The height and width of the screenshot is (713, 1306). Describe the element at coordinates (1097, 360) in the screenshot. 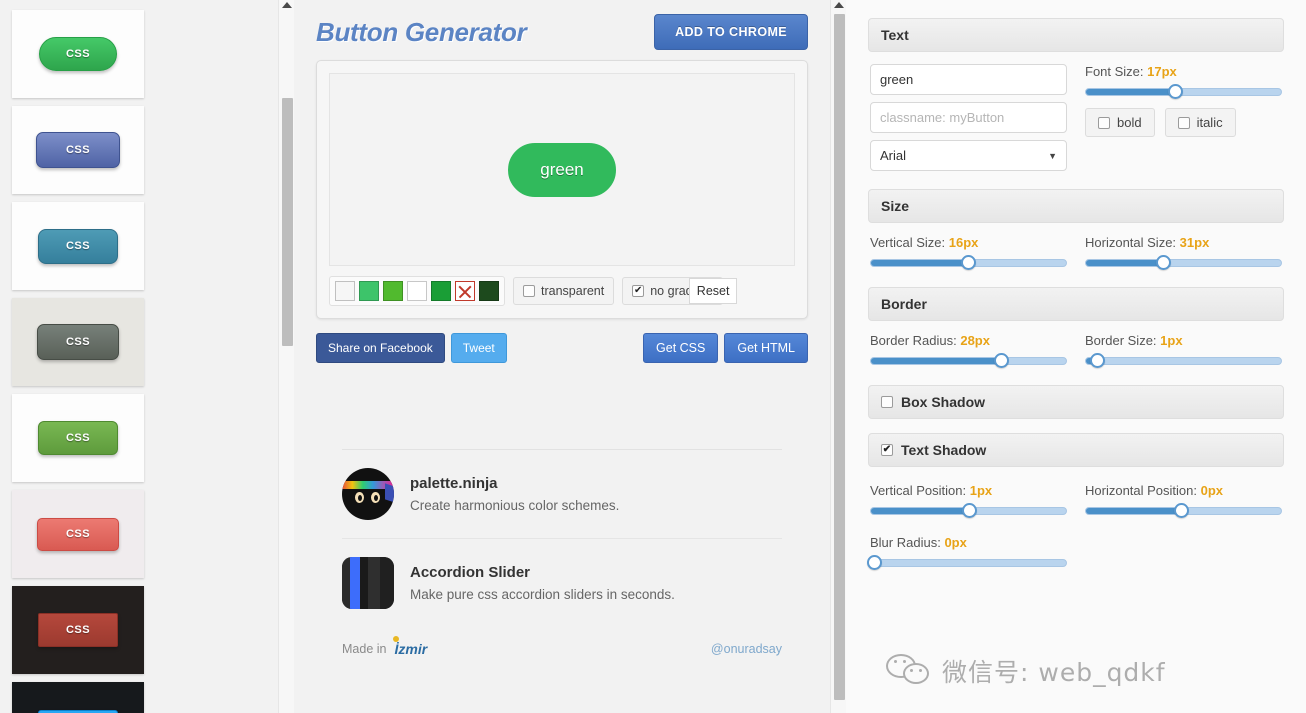

I see `border-size-slider-knob` at that location.